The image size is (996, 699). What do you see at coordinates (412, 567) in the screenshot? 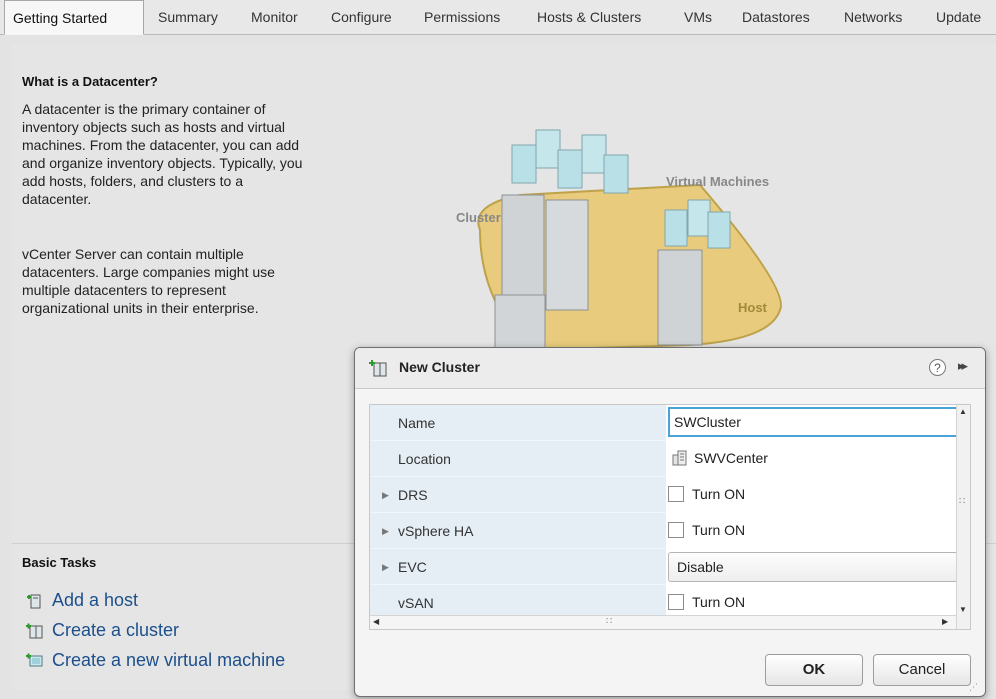
I see `evc-label-text: EVC` at bounding box center [412, 567].